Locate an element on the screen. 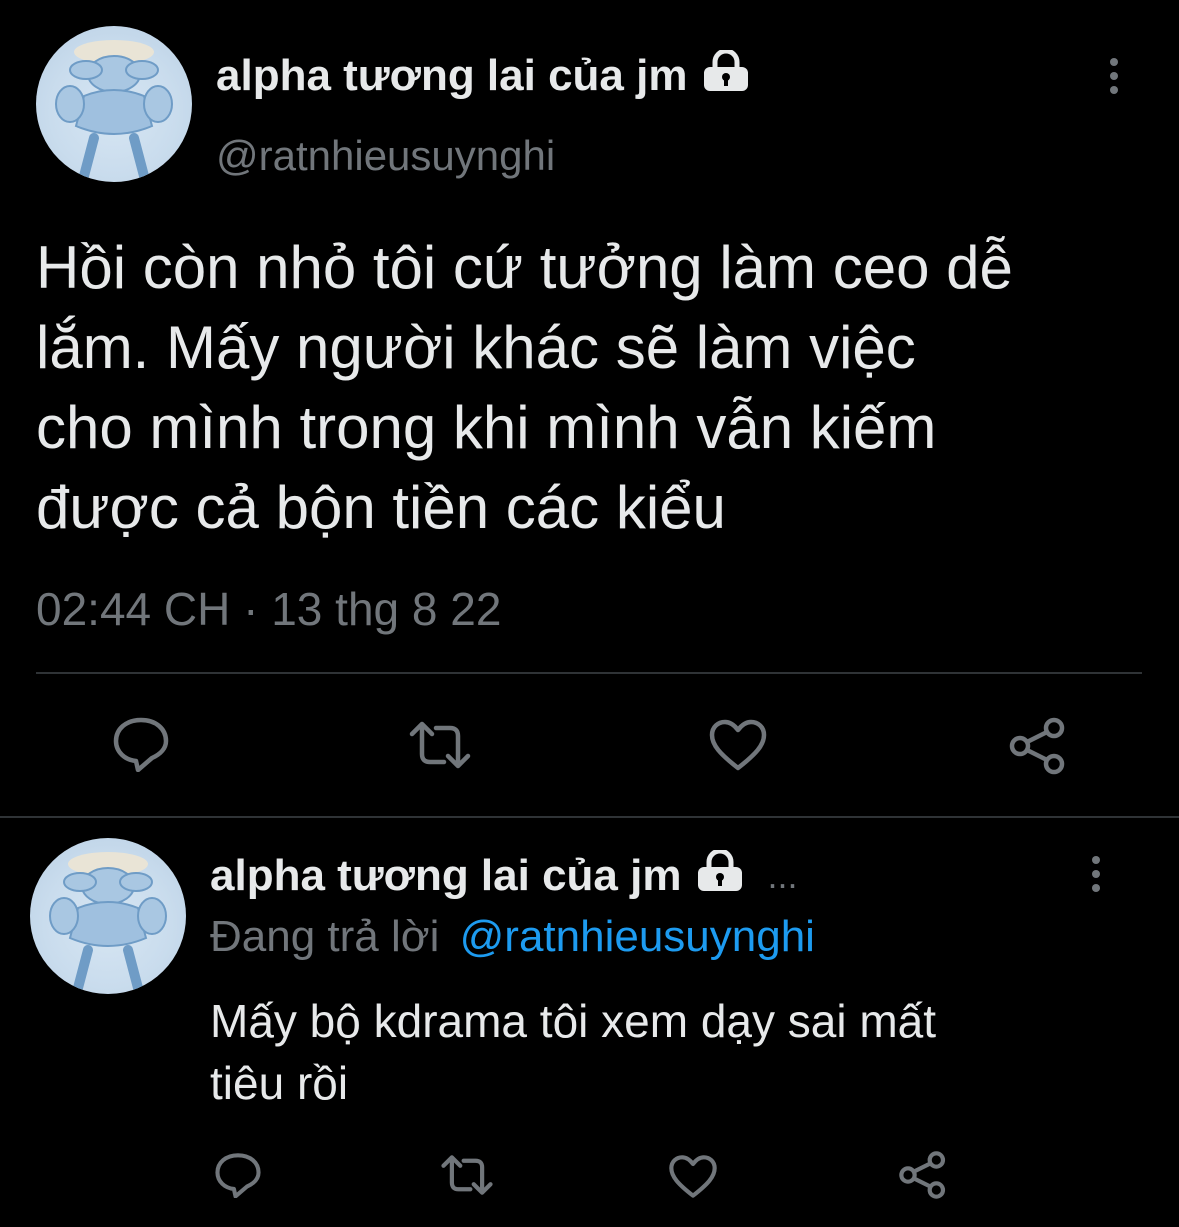 Image resolution: width=1179 pixels, height=1227 pixels. author-name-row: alpha tương lai của jm is located at coordinates (483, 75).